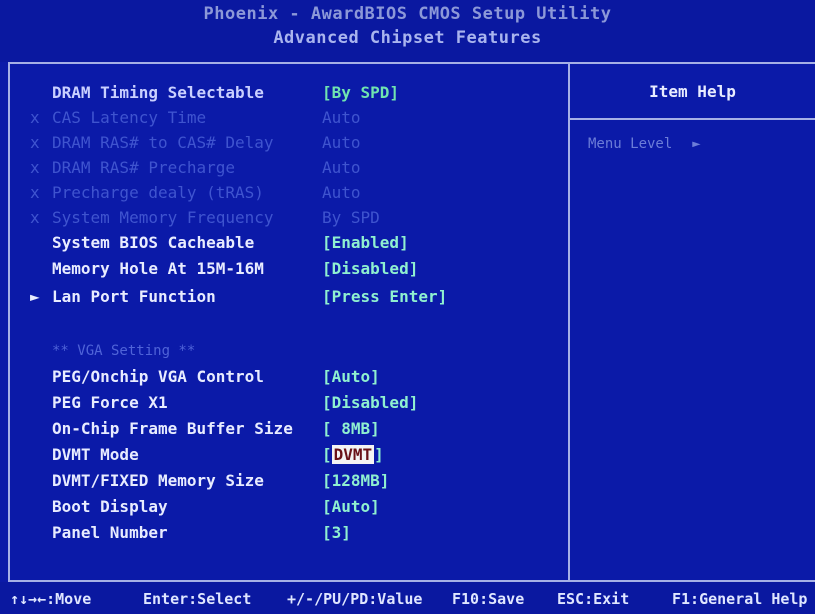 The image size is (815, 614). Describe the element at coordinates (124, 351) in the screenshot. I see `vga-section-heading: ** VGA Setting **` at that location.